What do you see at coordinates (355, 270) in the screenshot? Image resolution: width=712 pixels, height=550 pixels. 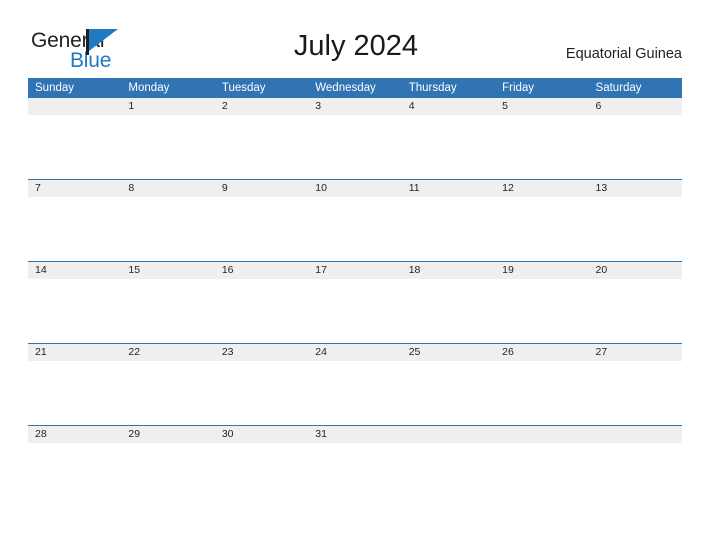 I see `day-number: 17` at bounding box center [355, 270].